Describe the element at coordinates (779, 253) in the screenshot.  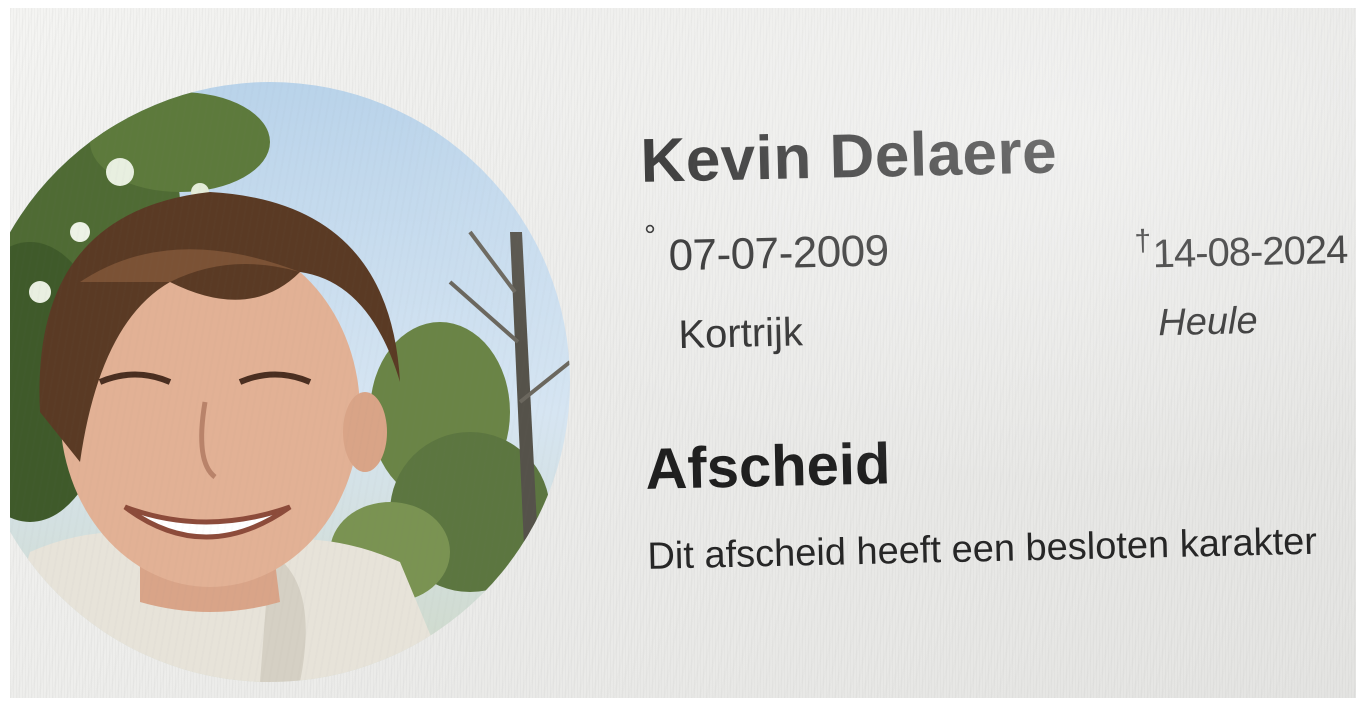
I see `birth-date: 07-07-2009` at that location.